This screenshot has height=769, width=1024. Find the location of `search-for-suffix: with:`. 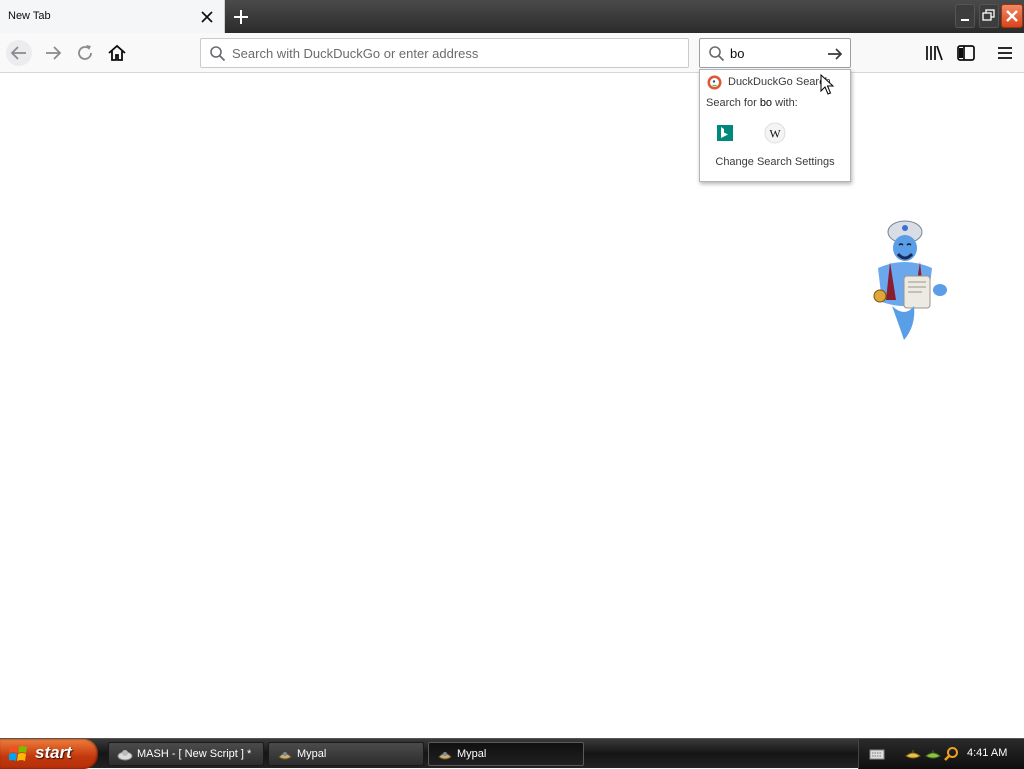

search-for-suffix: with: is located at coordinates (785, 103).